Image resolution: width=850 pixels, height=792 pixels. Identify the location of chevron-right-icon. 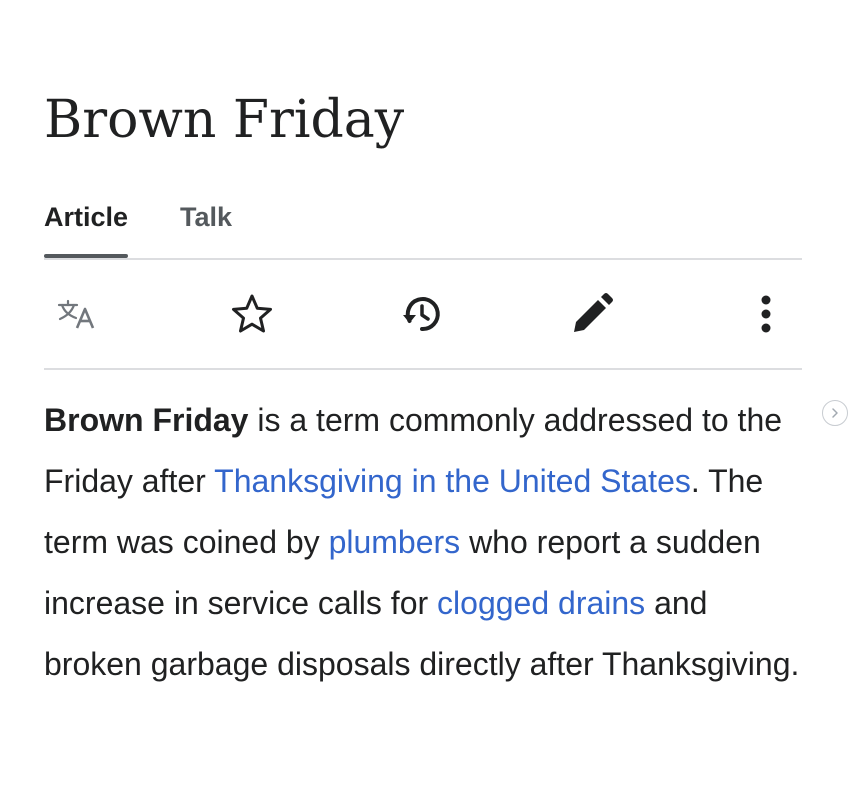
(835, 413).